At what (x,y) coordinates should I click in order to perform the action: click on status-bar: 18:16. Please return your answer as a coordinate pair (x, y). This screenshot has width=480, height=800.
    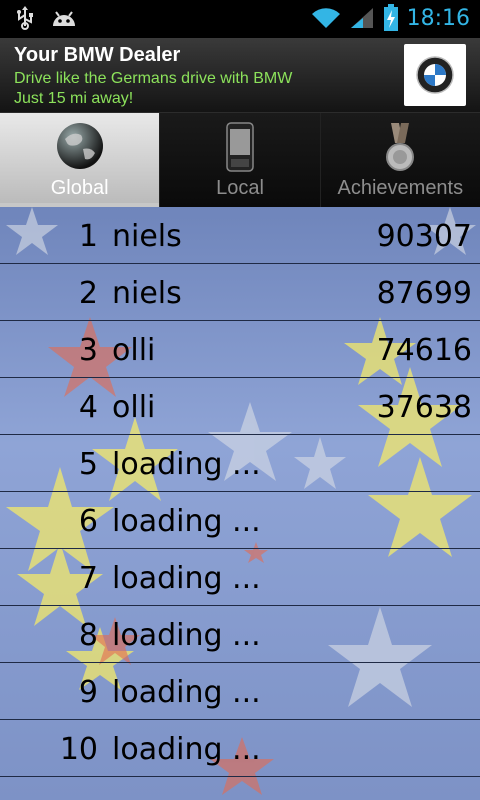
    Looking at the image, I should click on (240, 19).